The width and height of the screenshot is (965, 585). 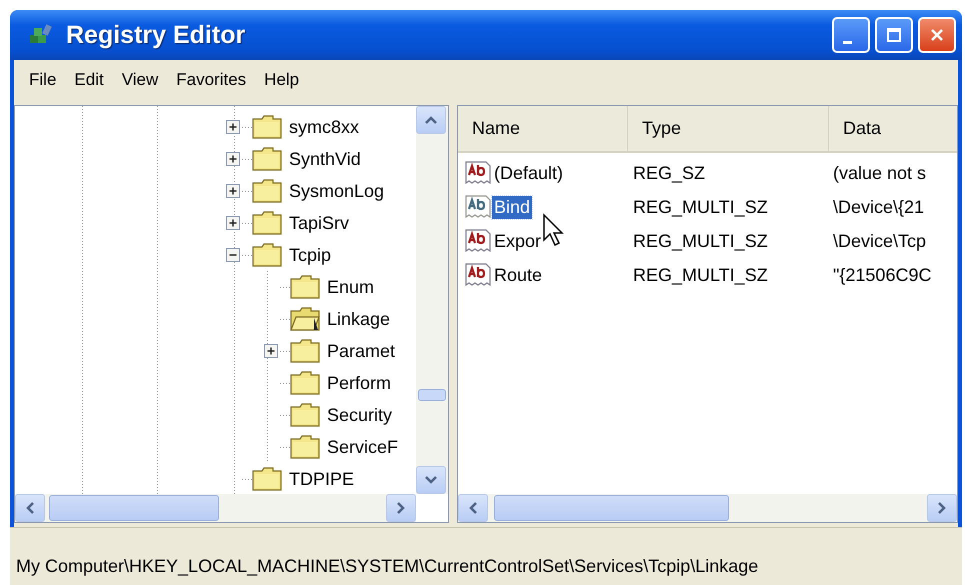 I want to click on close-icon, so click(x=937, y=35).